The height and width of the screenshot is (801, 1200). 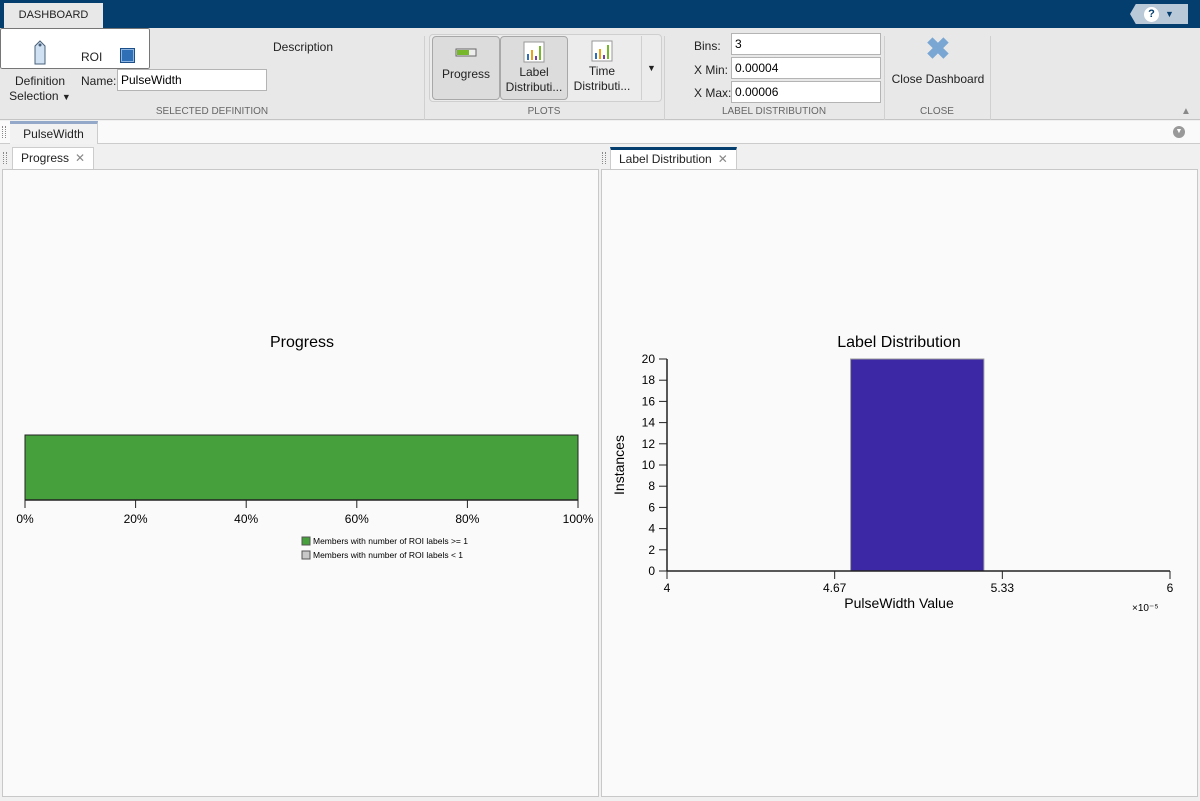 What do you see at coordinates (774, 111) in the screenshot?
I see `section-label: LABEL DISTRIBUTION` at bounding box center [774, 111].